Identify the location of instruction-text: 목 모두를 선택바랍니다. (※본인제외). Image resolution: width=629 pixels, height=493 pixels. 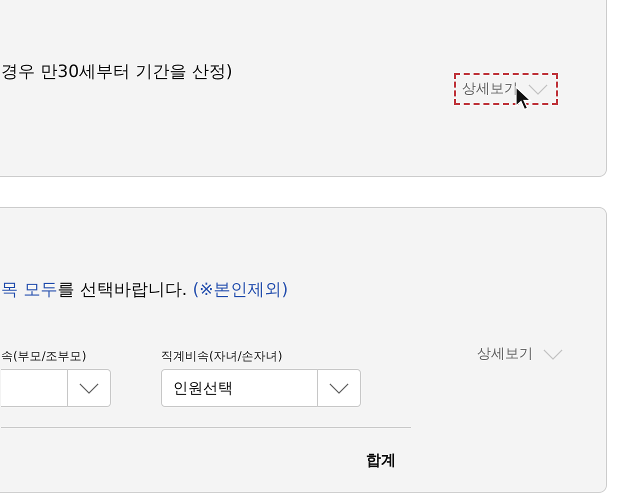
(145, 290).